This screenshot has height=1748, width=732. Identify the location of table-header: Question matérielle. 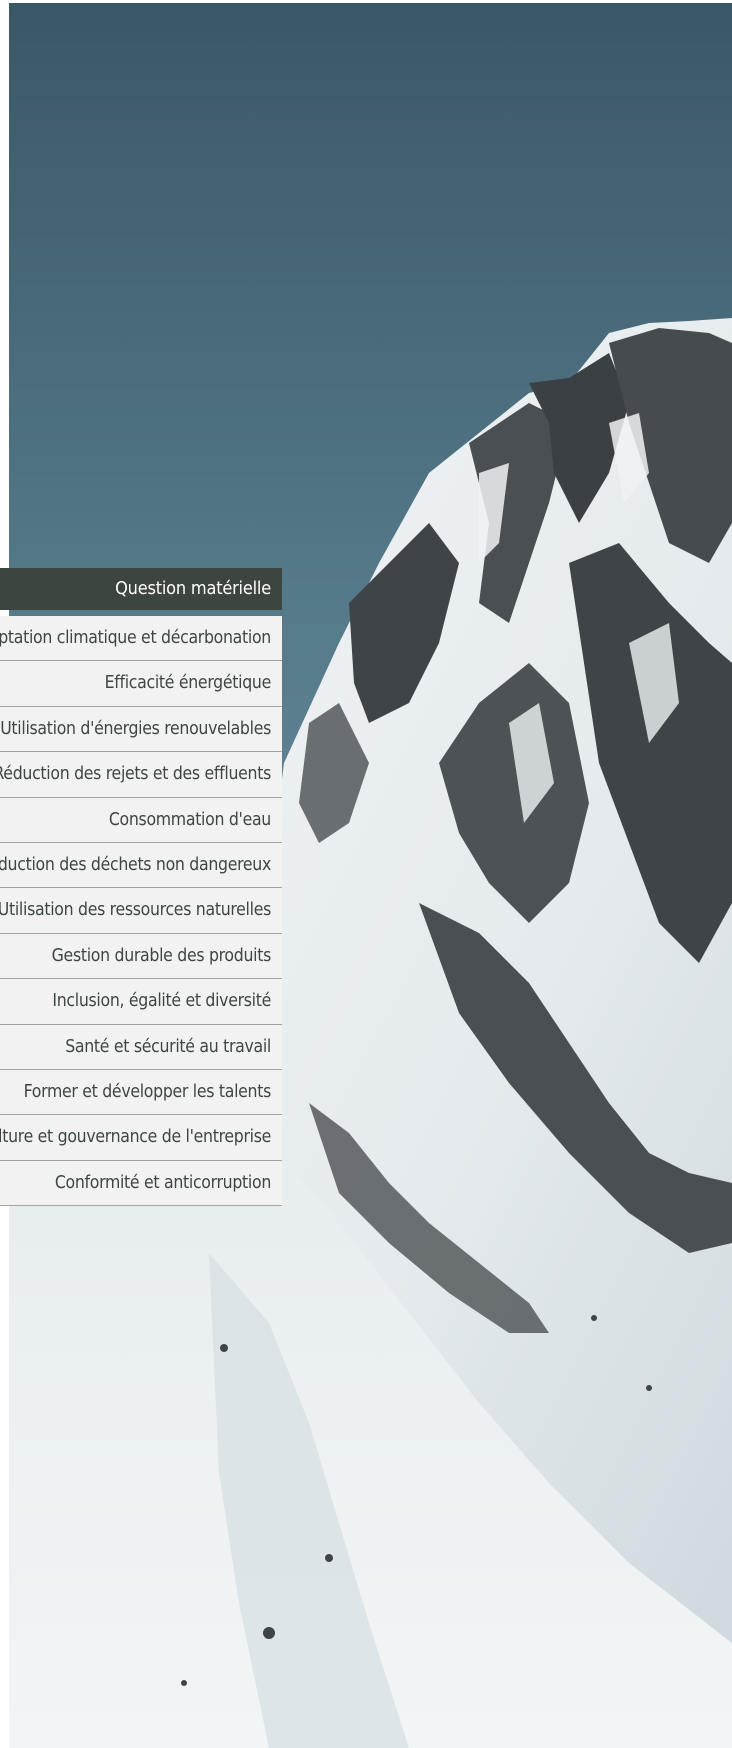
(141, 589).